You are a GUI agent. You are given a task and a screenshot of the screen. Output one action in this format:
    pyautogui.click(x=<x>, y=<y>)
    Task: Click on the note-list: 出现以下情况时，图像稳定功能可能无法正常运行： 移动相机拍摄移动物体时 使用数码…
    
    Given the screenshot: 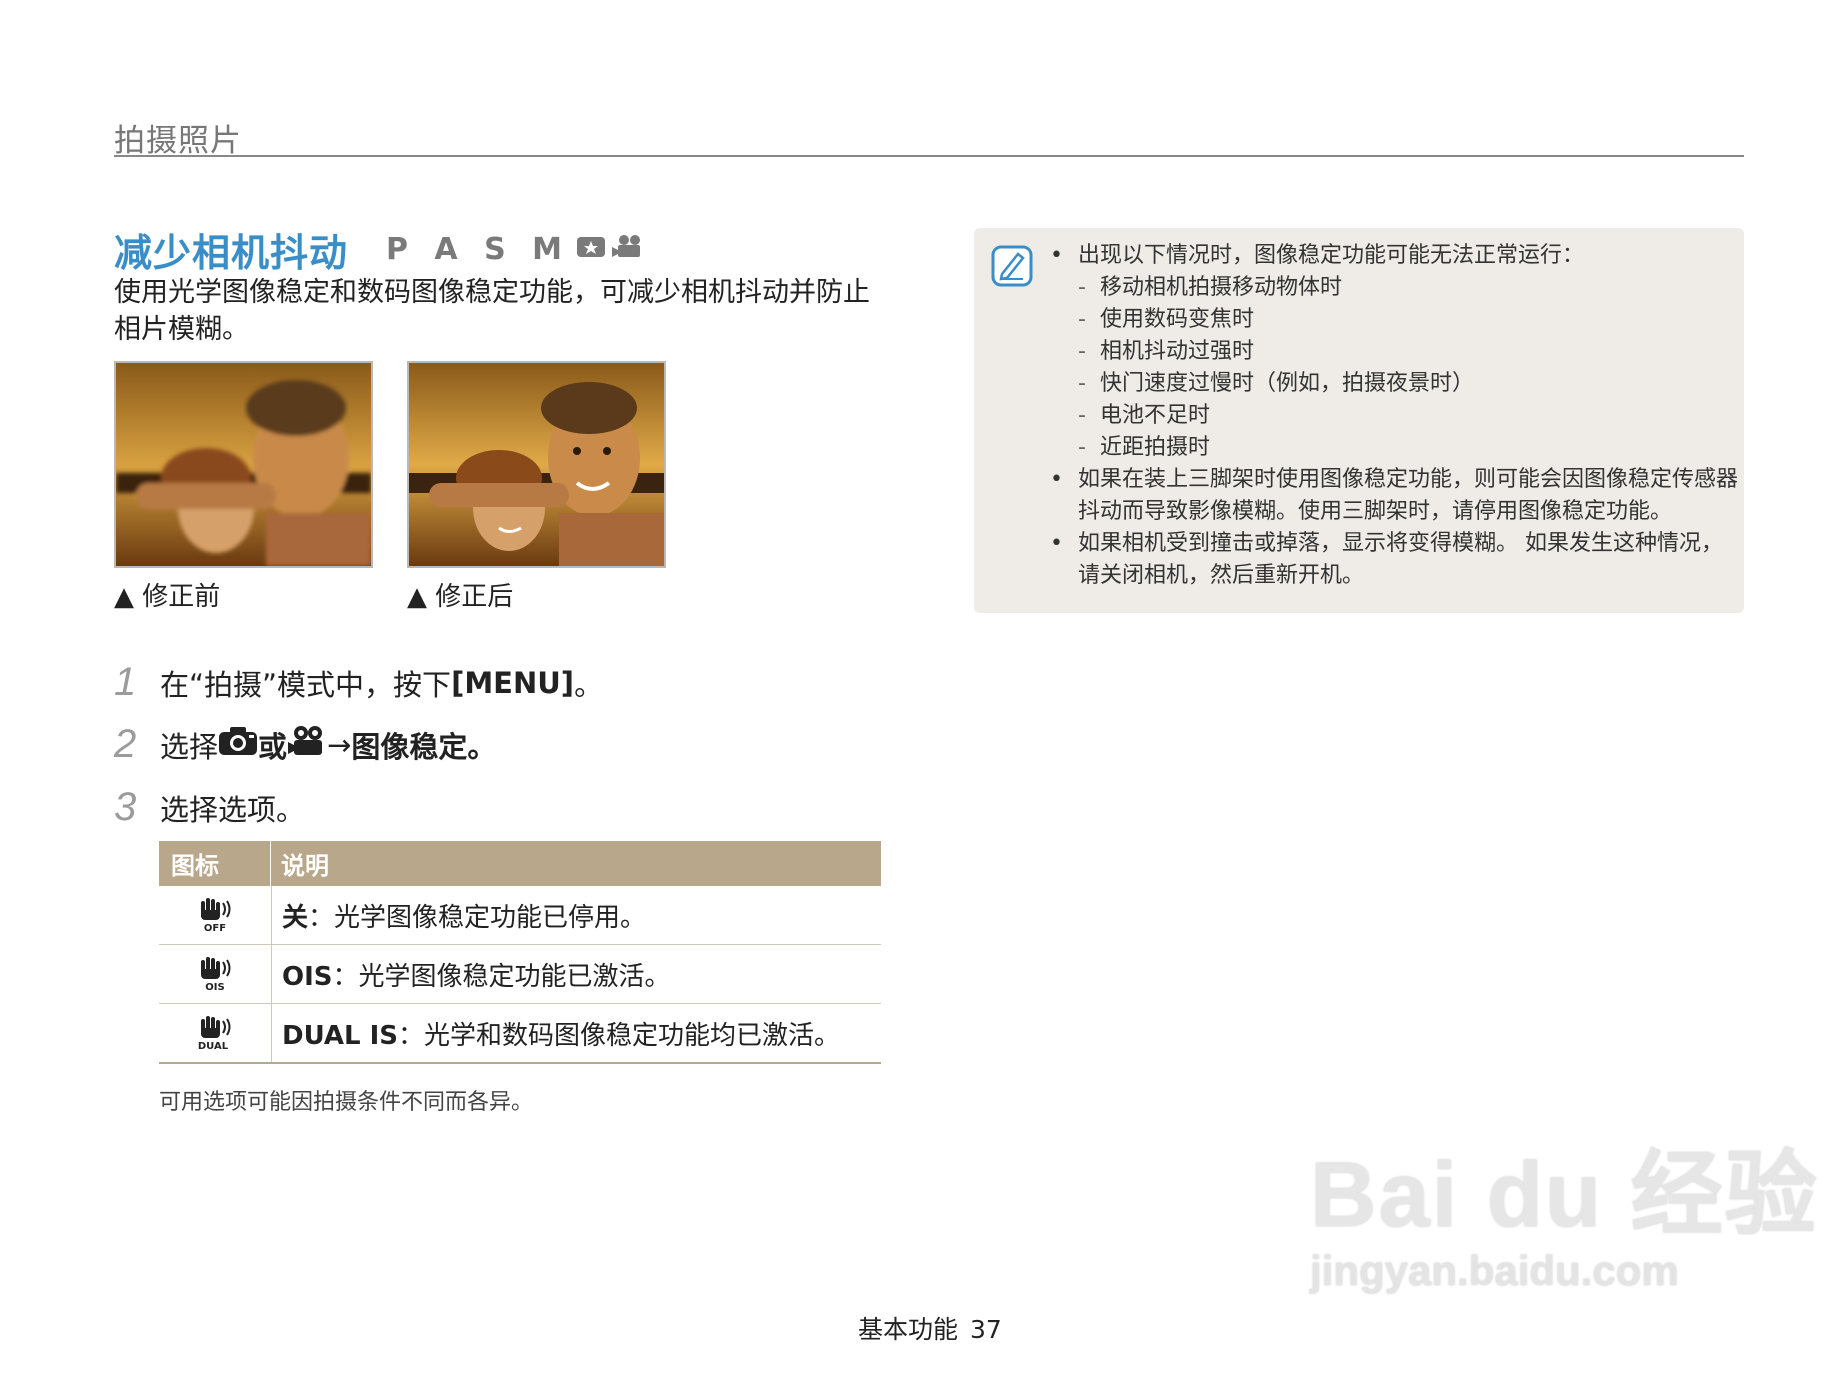 What is the action you would take?
    pyautogui.click(x=1395, y=416)
    